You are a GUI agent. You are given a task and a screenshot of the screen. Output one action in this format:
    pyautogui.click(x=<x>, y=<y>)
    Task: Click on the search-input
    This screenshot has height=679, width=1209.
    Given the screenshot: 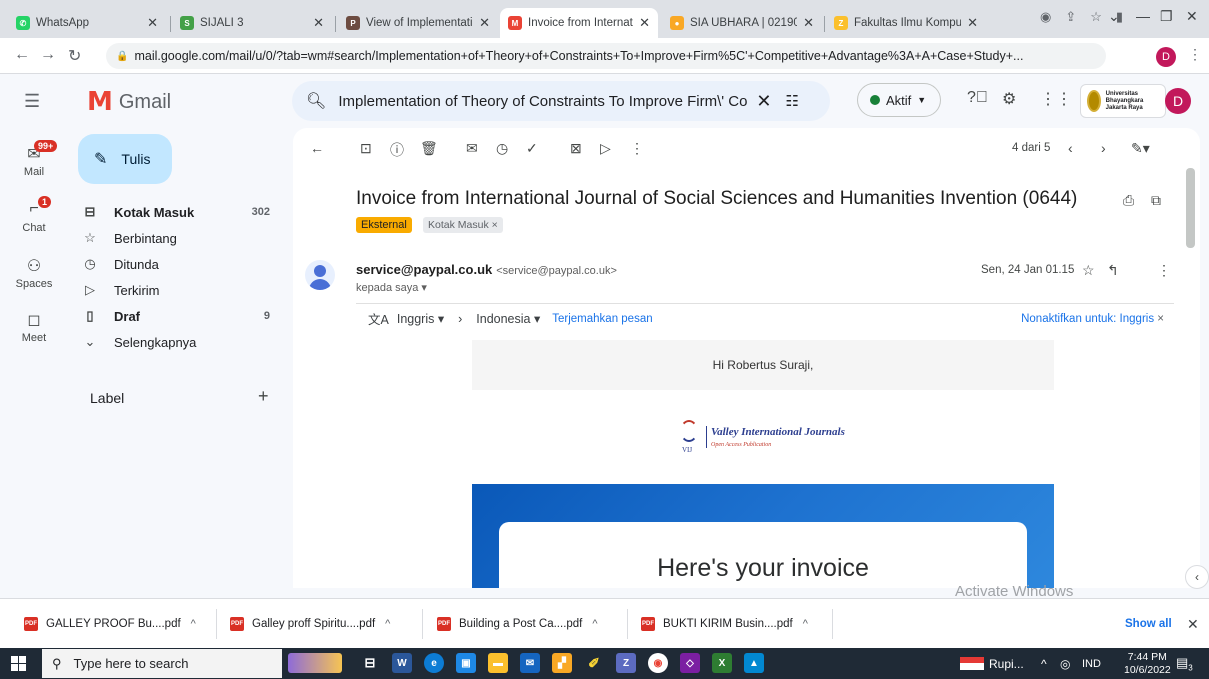 What is the action you would take?
    pyautogui.click(x=543, y=101)
    